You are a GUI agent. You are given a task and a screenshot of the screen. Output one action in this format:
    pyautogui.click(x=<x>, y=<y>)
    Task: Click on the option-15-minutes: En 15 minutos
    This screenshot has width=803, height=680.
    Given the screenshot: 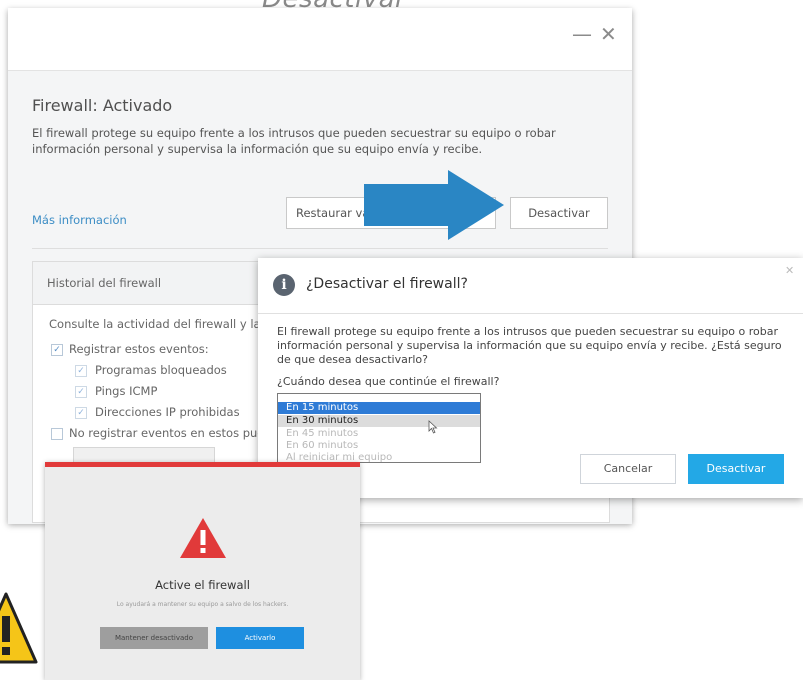 What is the action you would take?
    pyautogui.click(x=379, y=408)
    